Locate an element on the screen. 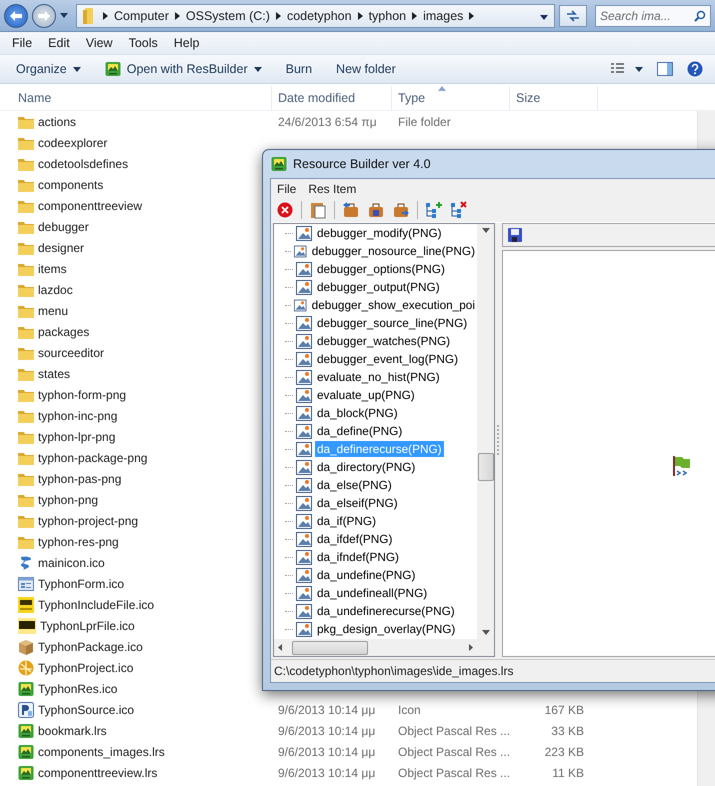  entry-name: typhon-form-png is located at coordinates (82, 395).